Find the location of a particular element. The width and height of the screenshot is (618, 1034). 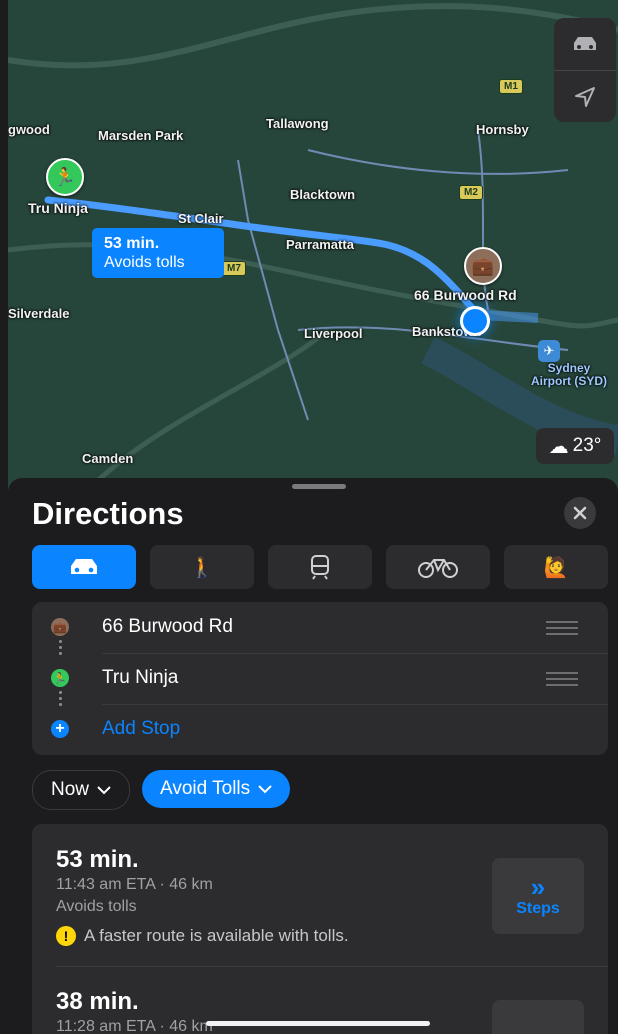

origin-pin: 🏃 is located at coordinates (65, 177).